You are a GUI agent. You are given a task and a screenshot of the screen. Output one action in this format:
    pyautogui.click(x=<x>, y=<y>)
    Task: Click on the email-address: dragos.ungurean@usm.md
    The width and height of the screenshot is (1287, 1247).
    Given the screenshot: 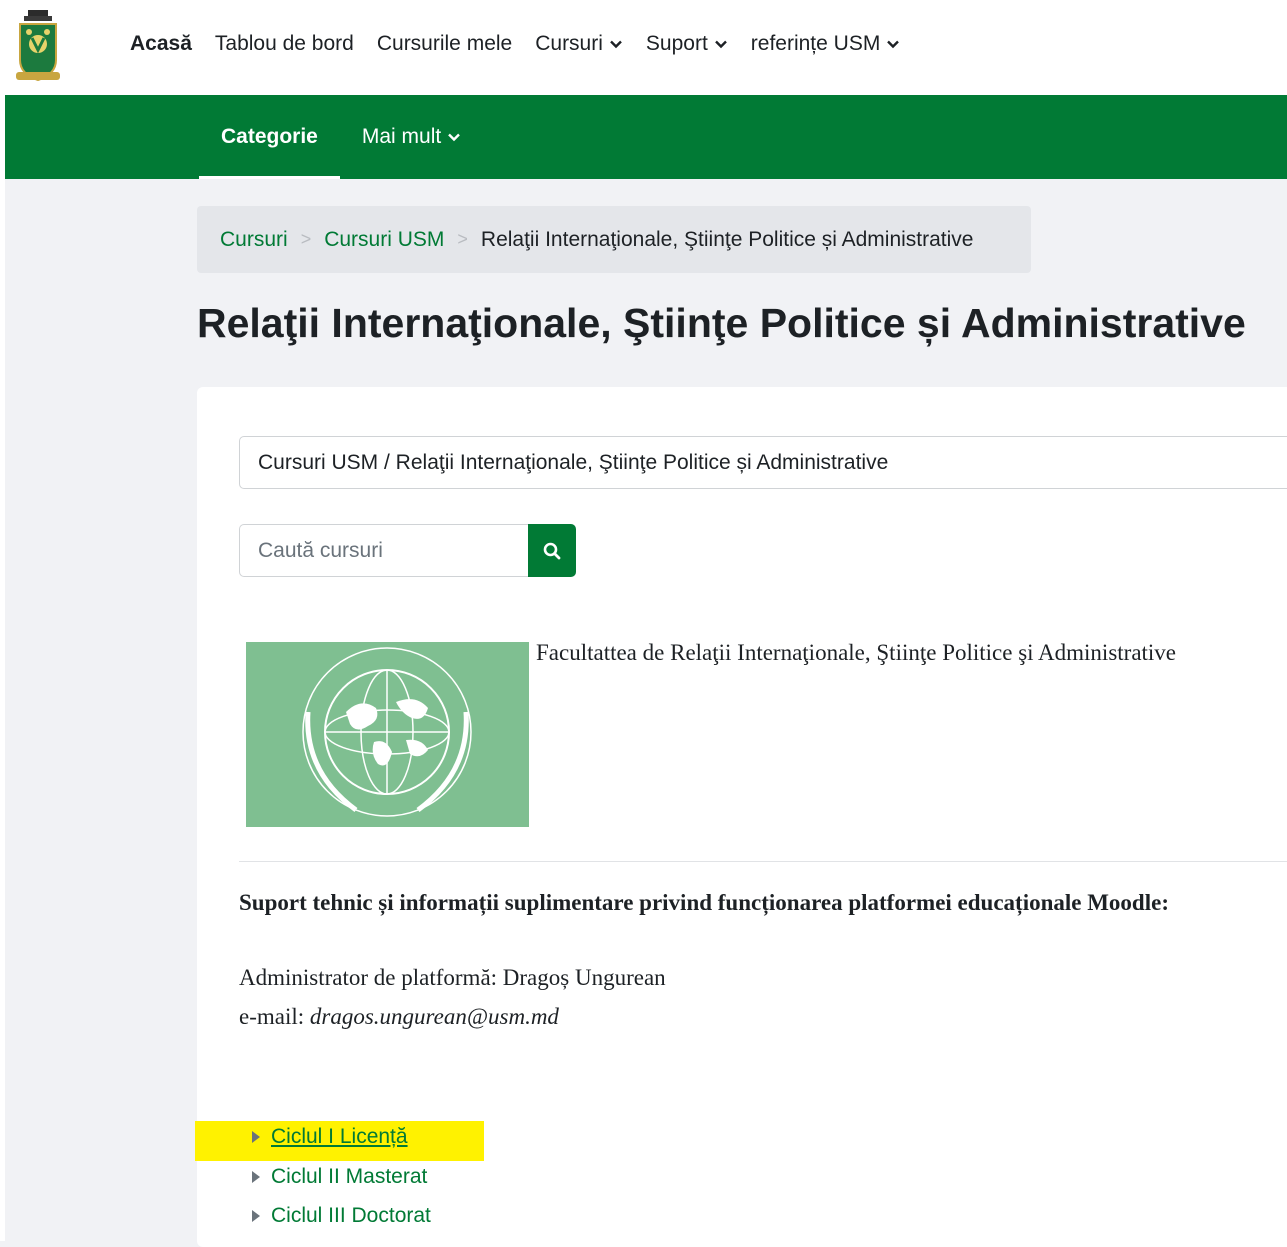 What is the action you would take?
    pyautogui.click(x=434, y=1016)
    